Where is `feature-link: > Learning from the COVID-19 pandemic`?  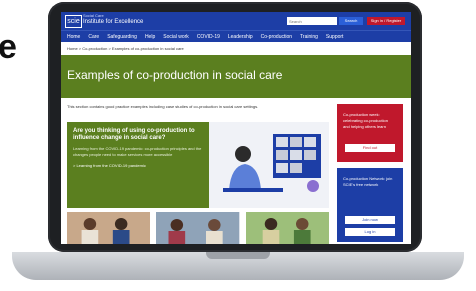
feature-link: > Learning from the COVID-19 pandemic is located at coordinates (138, 165).